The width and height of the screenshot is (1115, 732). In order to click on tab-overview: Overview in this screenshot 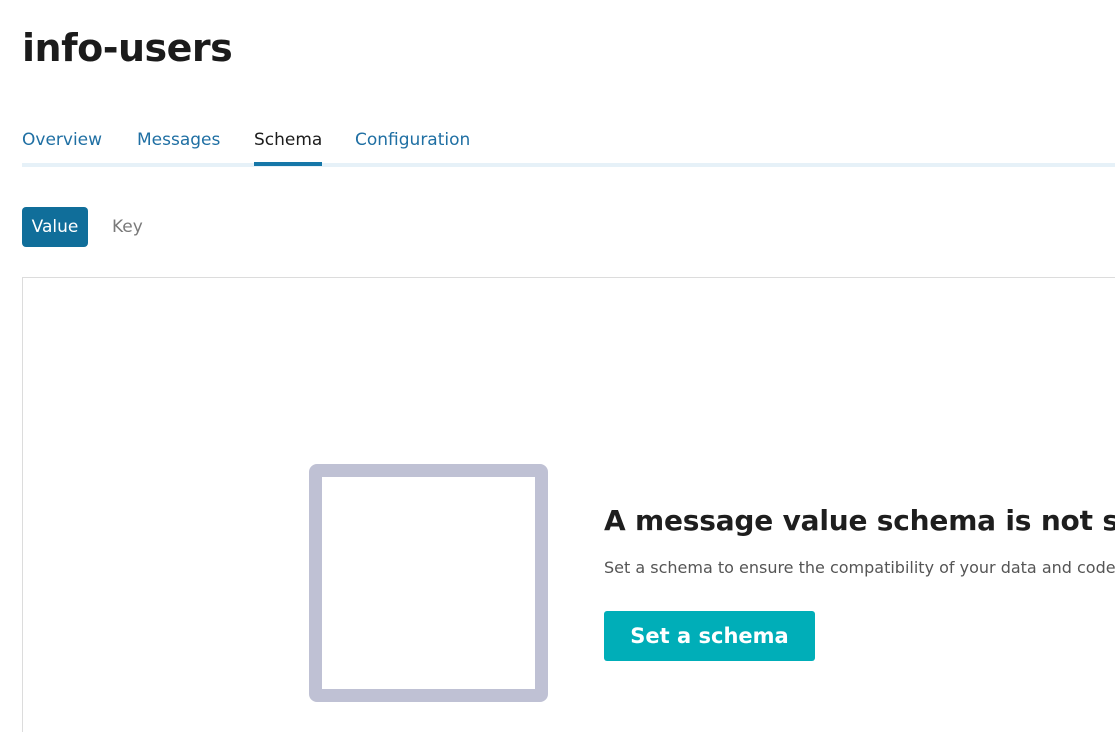, I will do `click(62, 146)`.